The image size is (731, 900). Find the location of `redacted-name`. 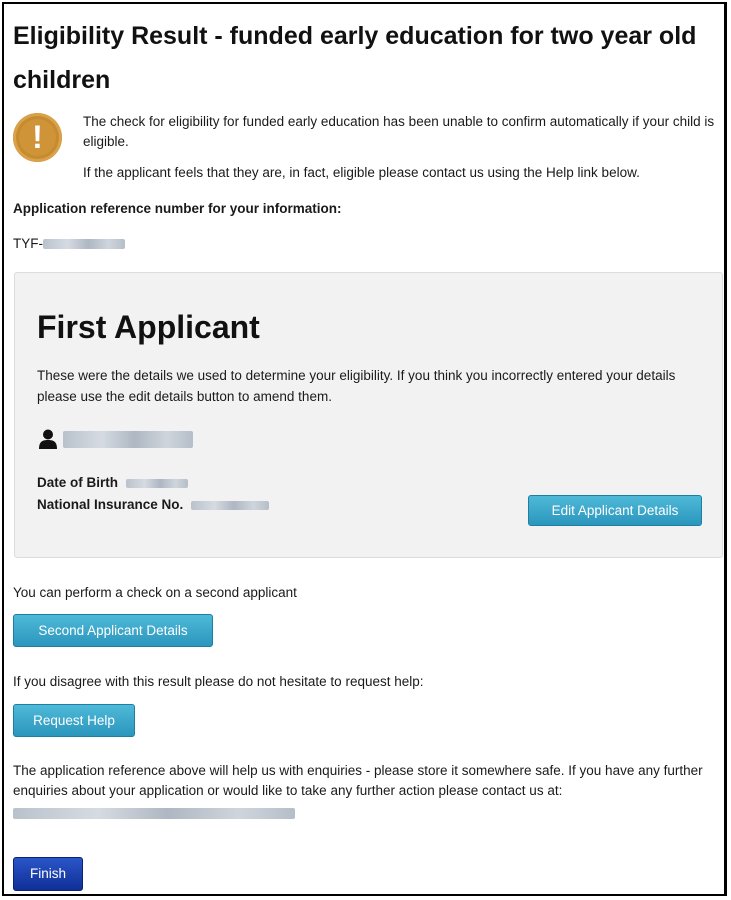

redacted-name is located at coordinates (128, 440).